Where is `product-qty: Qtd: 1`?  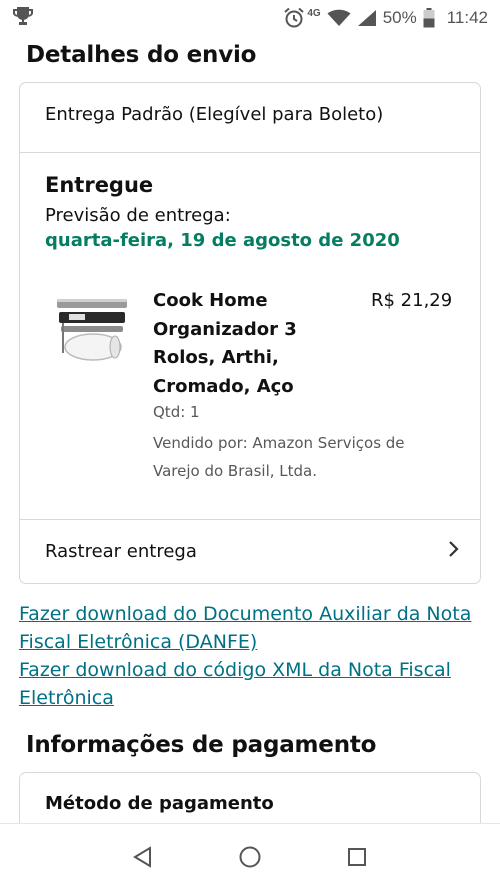 product-qty: Qtd: 1 is located at coordinates (176, 412).